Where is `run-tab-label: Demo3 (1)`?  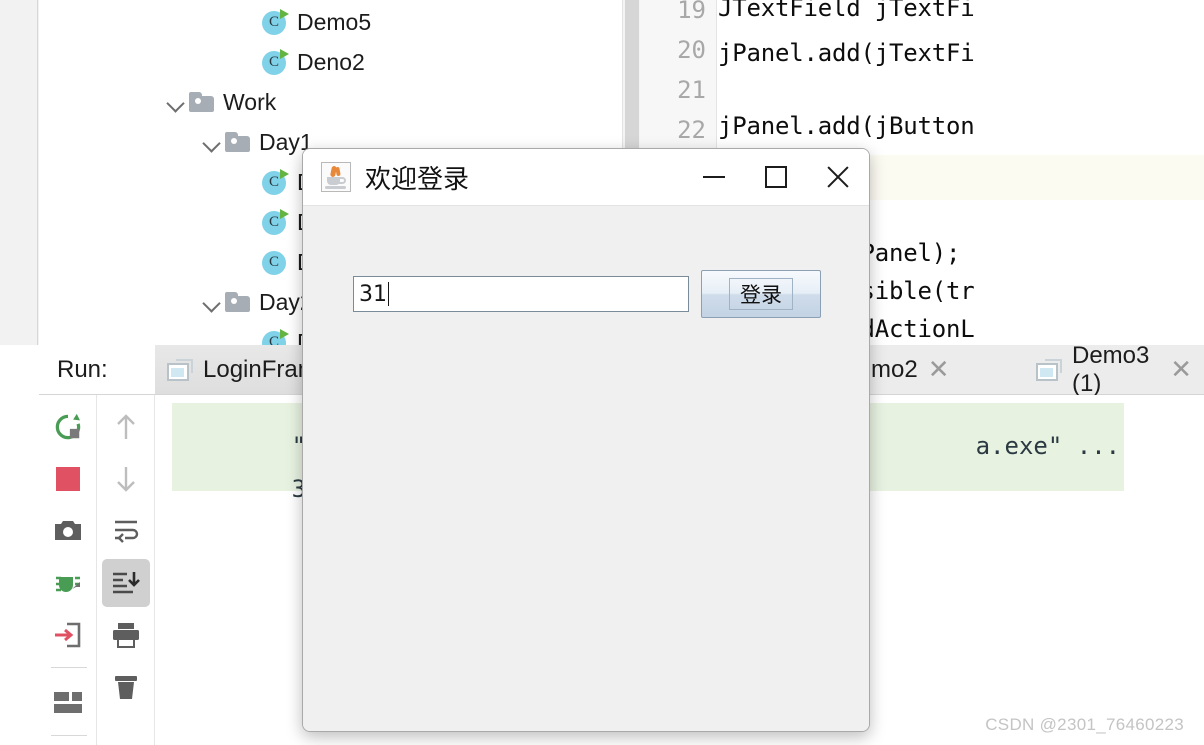
run-tab-label: Demo3 (1) is located at coordinates (1111, 369).